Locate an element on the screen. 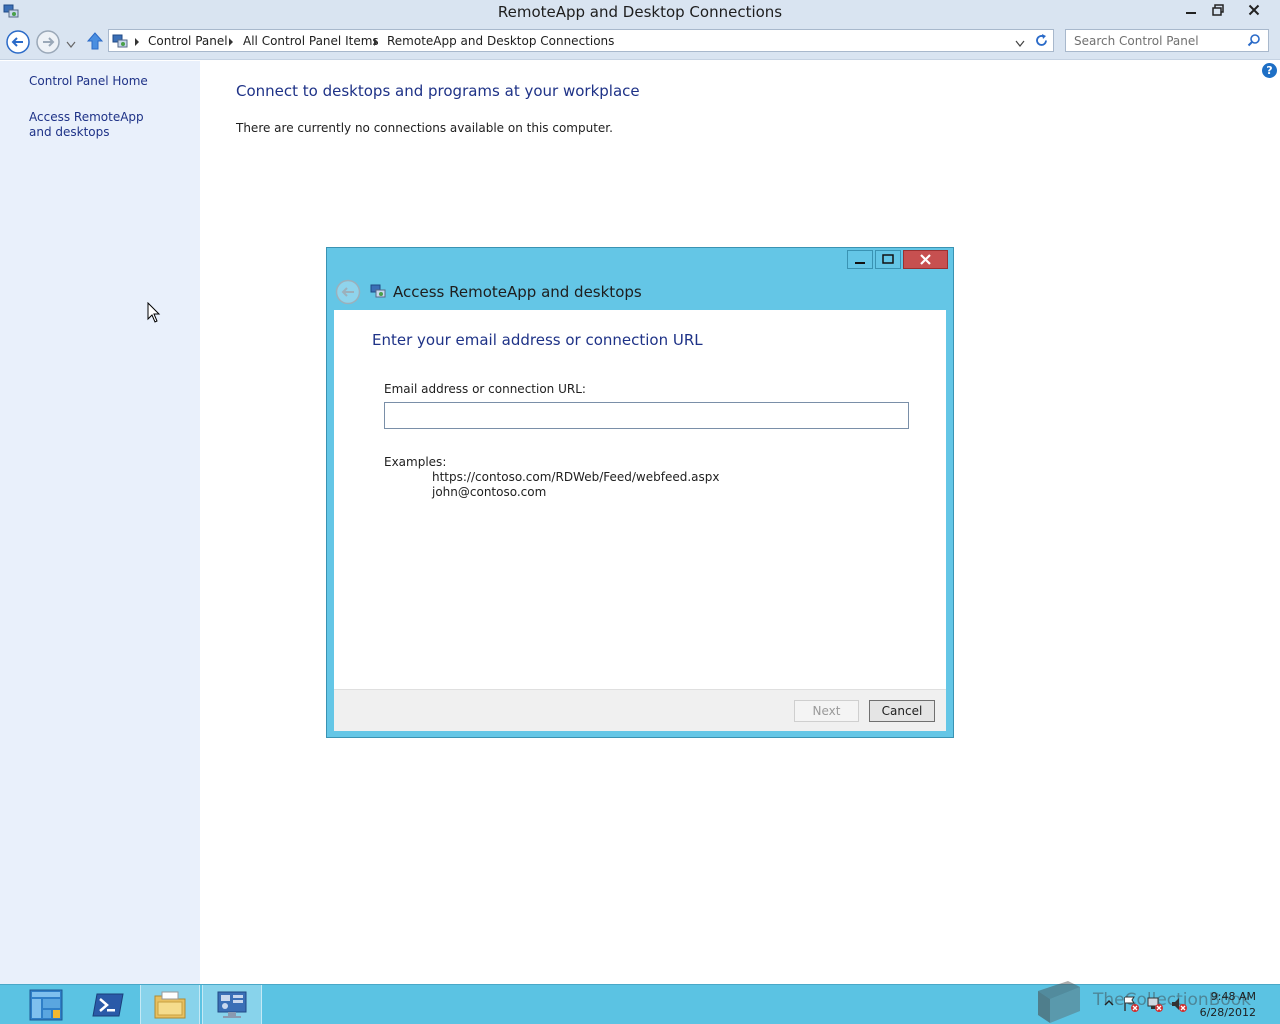 This screenshot has height=1024, width=1280. window-title: RemoteApp and Desktop Connections is located at coordinates (640, 12).